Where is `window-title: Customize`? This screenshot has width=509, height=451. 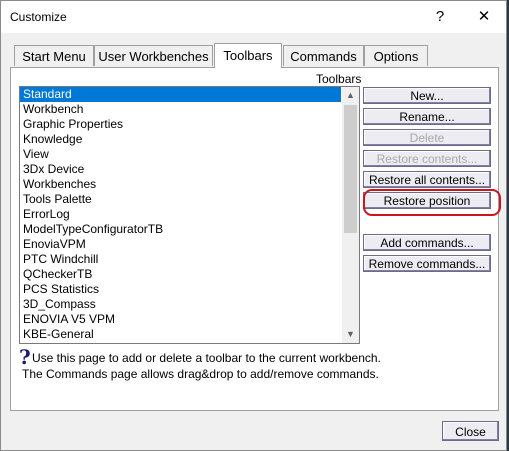
window-title: Customize is located at coordinates (38, 17).